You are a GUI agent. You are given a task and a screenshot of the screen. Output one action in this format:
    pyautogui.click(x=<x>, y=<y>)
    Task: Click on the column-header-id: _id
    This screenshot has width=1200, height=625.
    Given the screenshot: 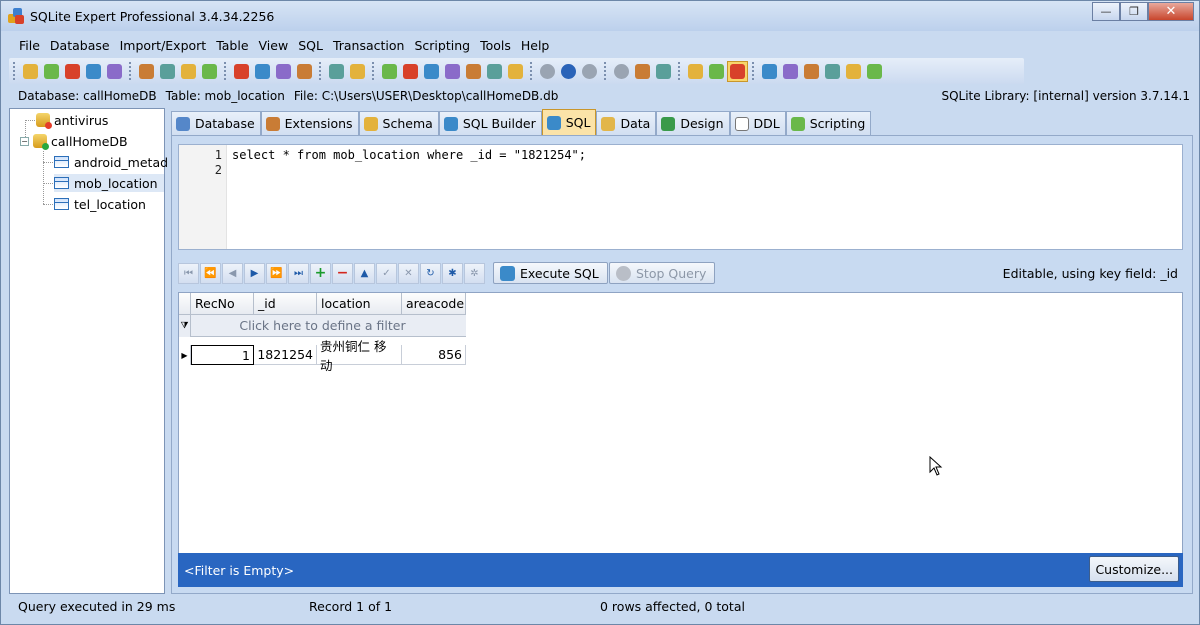 What is the action you would take?
    pyautogui.click(x=285, y=304)
    